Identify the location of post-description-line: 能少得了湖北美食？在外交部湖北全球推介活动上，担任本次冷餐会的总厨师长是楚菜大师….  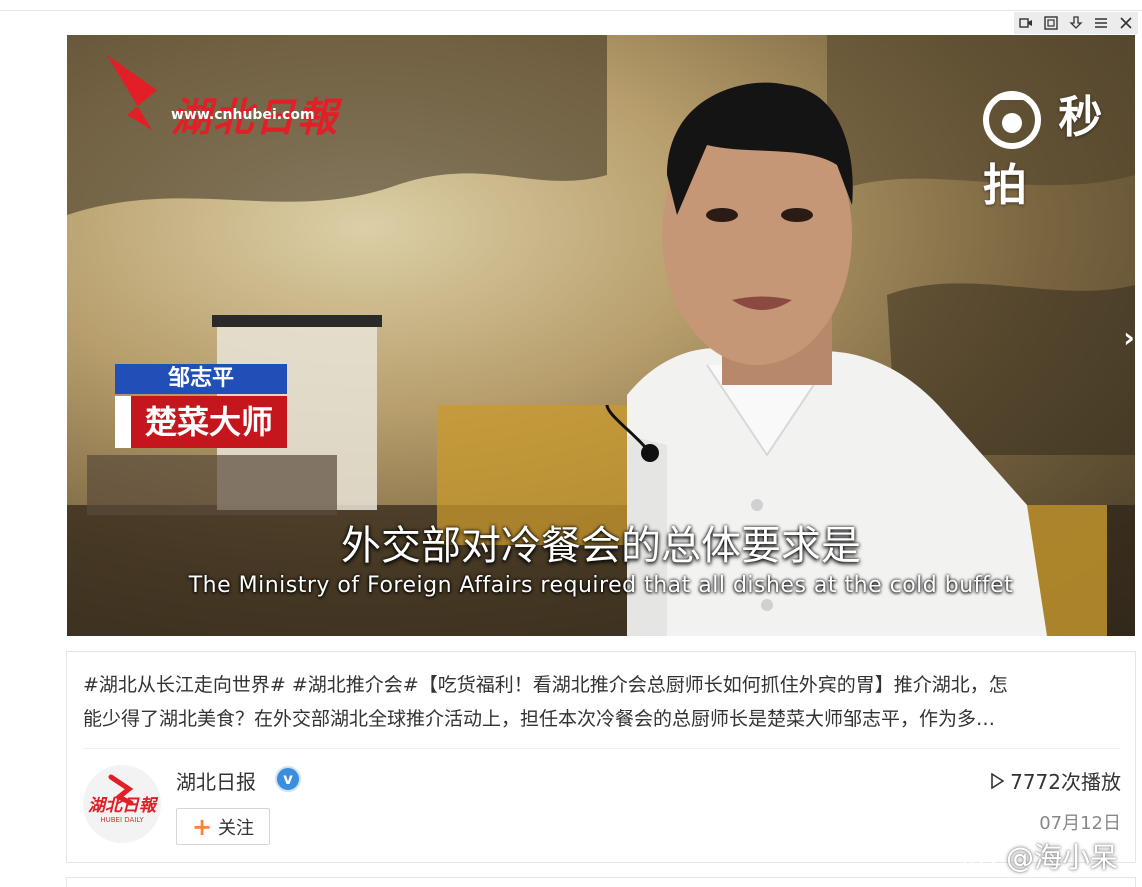
(539, 719).